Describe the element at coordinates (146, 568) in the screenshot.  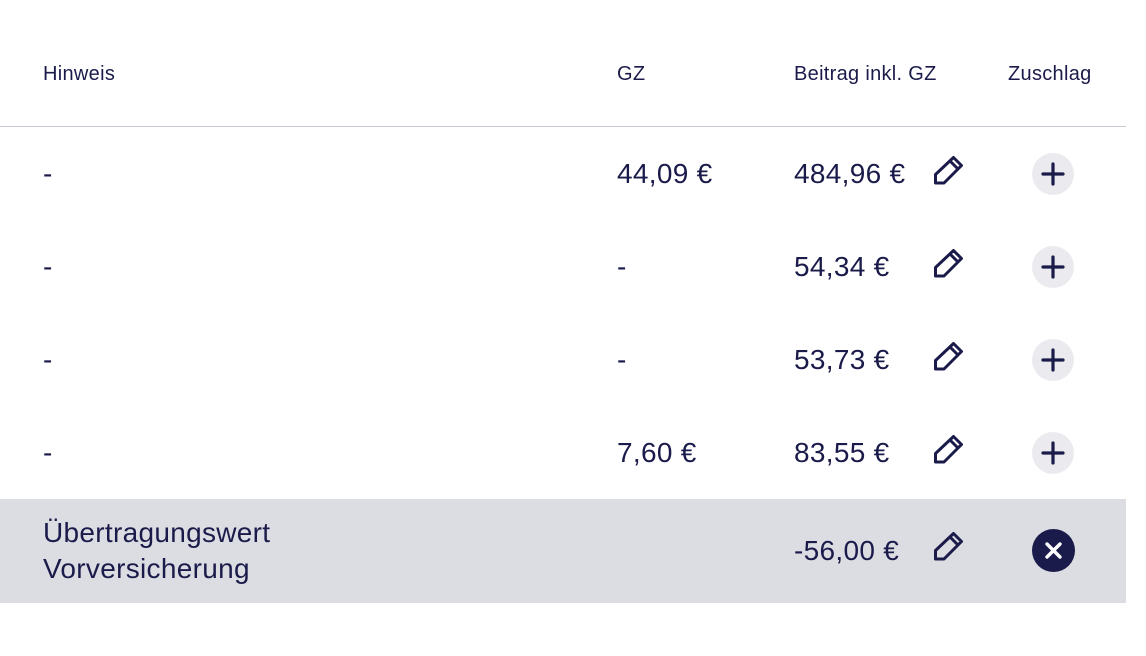
I see `hinweis-line-2: Vorversicherung` at that location.